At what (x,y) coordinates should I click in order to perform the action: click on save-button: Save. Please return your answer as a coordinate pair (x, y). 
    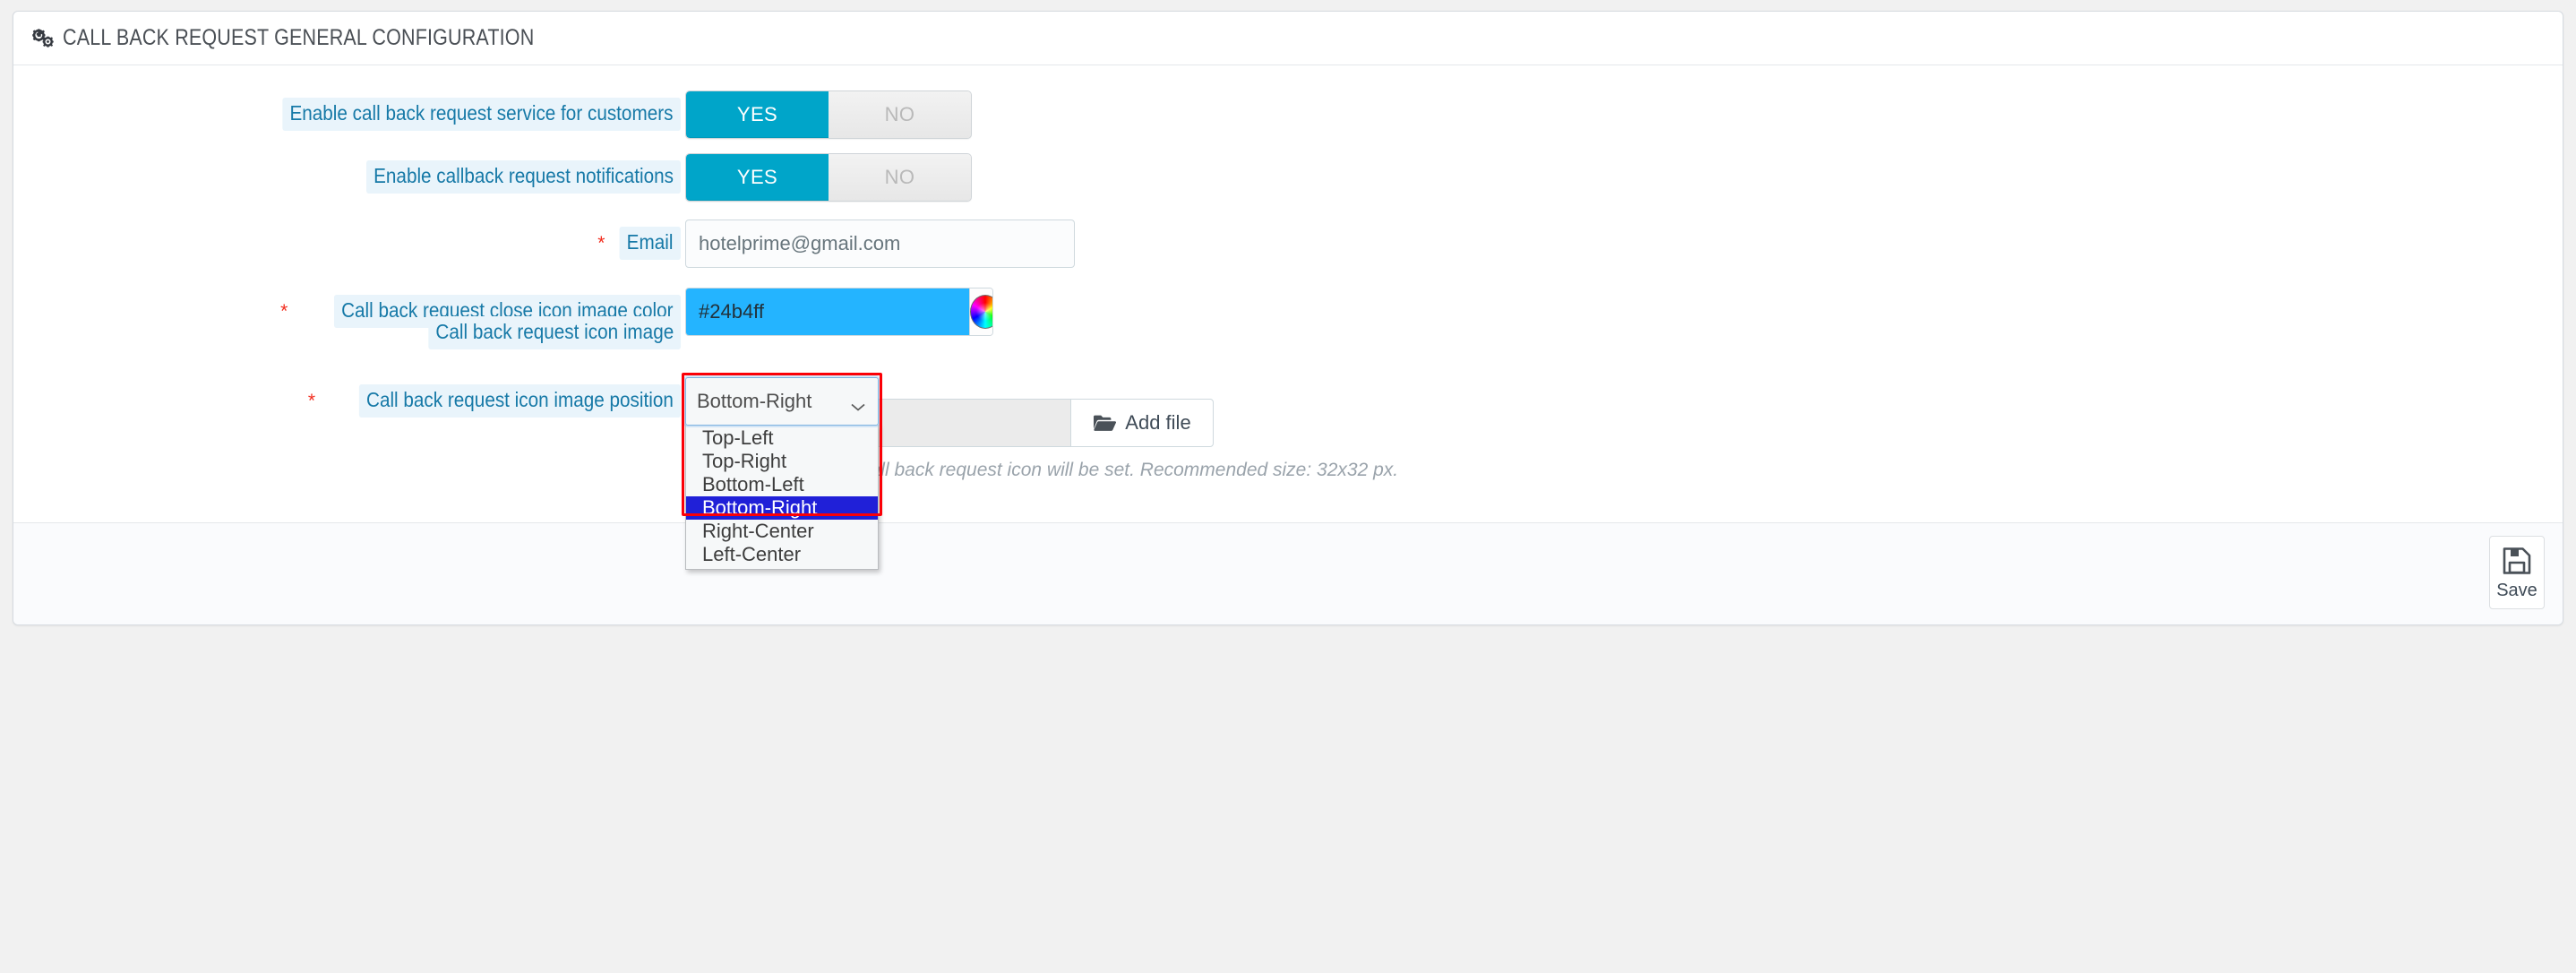
    Looking at the image, I should click on (2517, 572).